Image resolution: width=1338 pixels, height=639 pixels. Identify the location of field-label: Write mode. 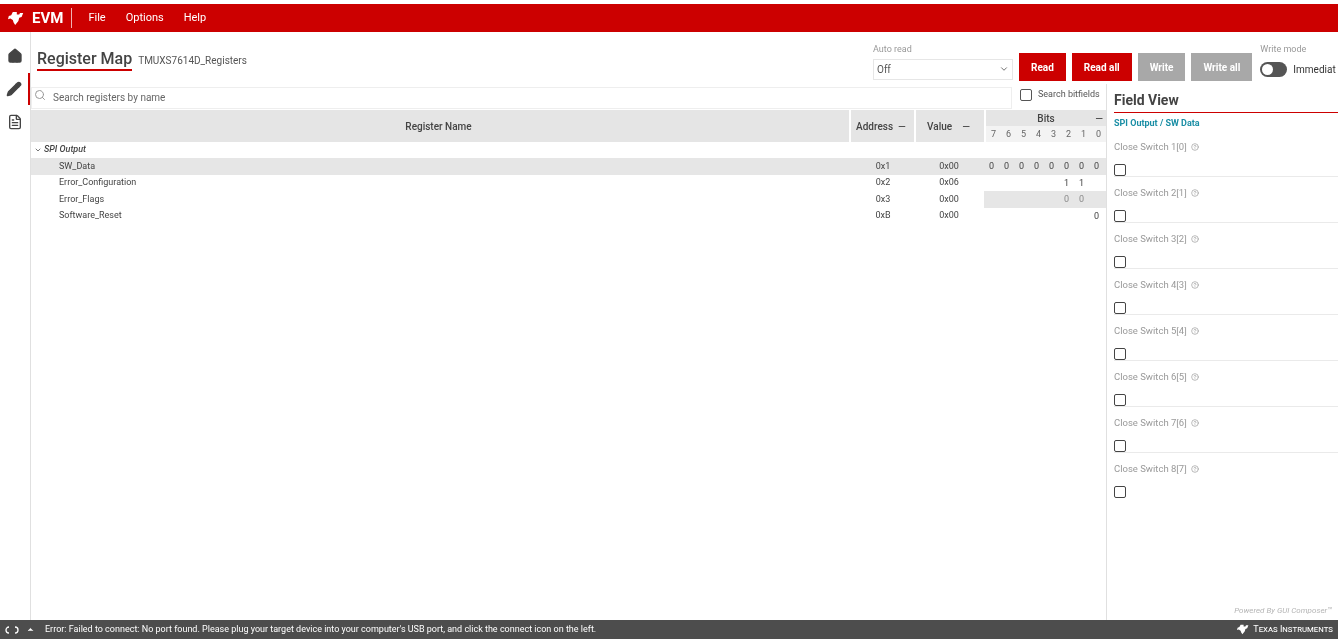
(1284, 49).